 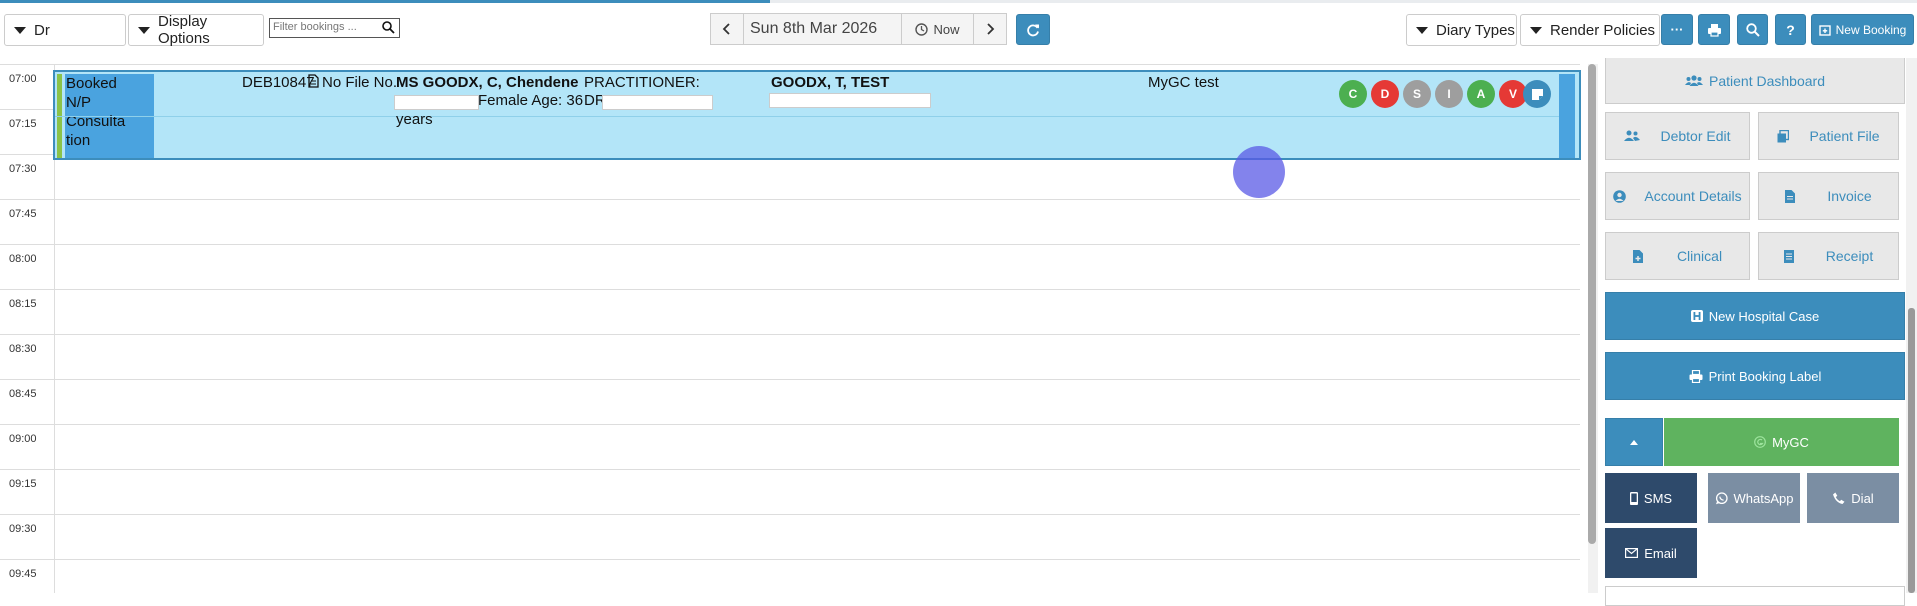 What do you see at coordinates (1632, 136) in the screenshot?
I see `users-icon` at bounding box center [1632, 136].